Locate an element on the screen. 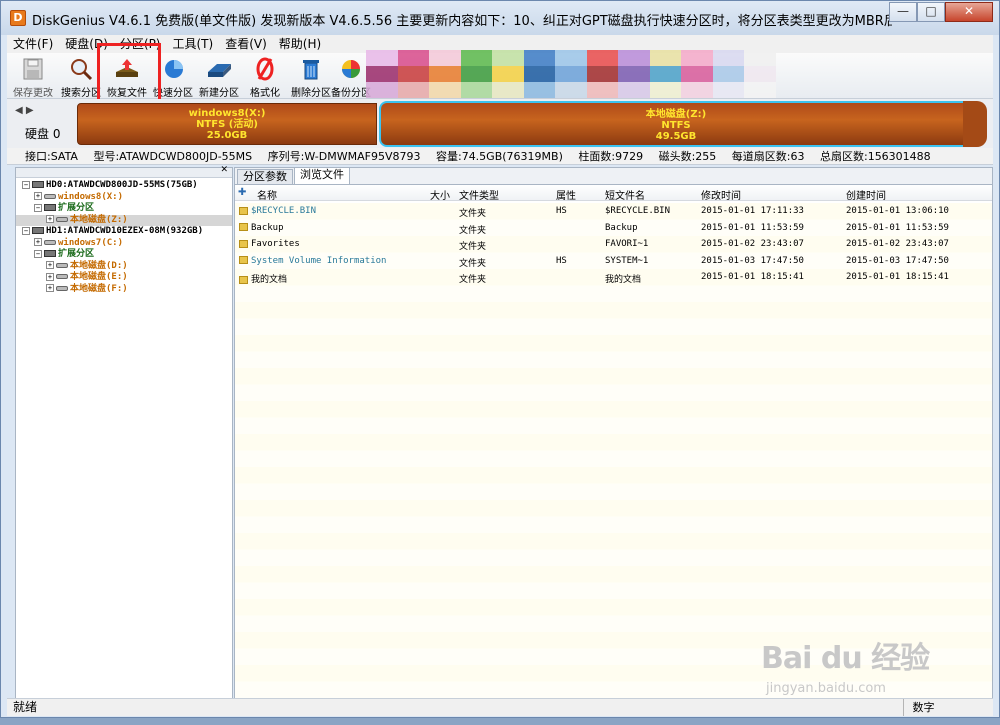  file-modified-cell: 2015-01-01 17:11:33 is located at coordinates (752, 211).